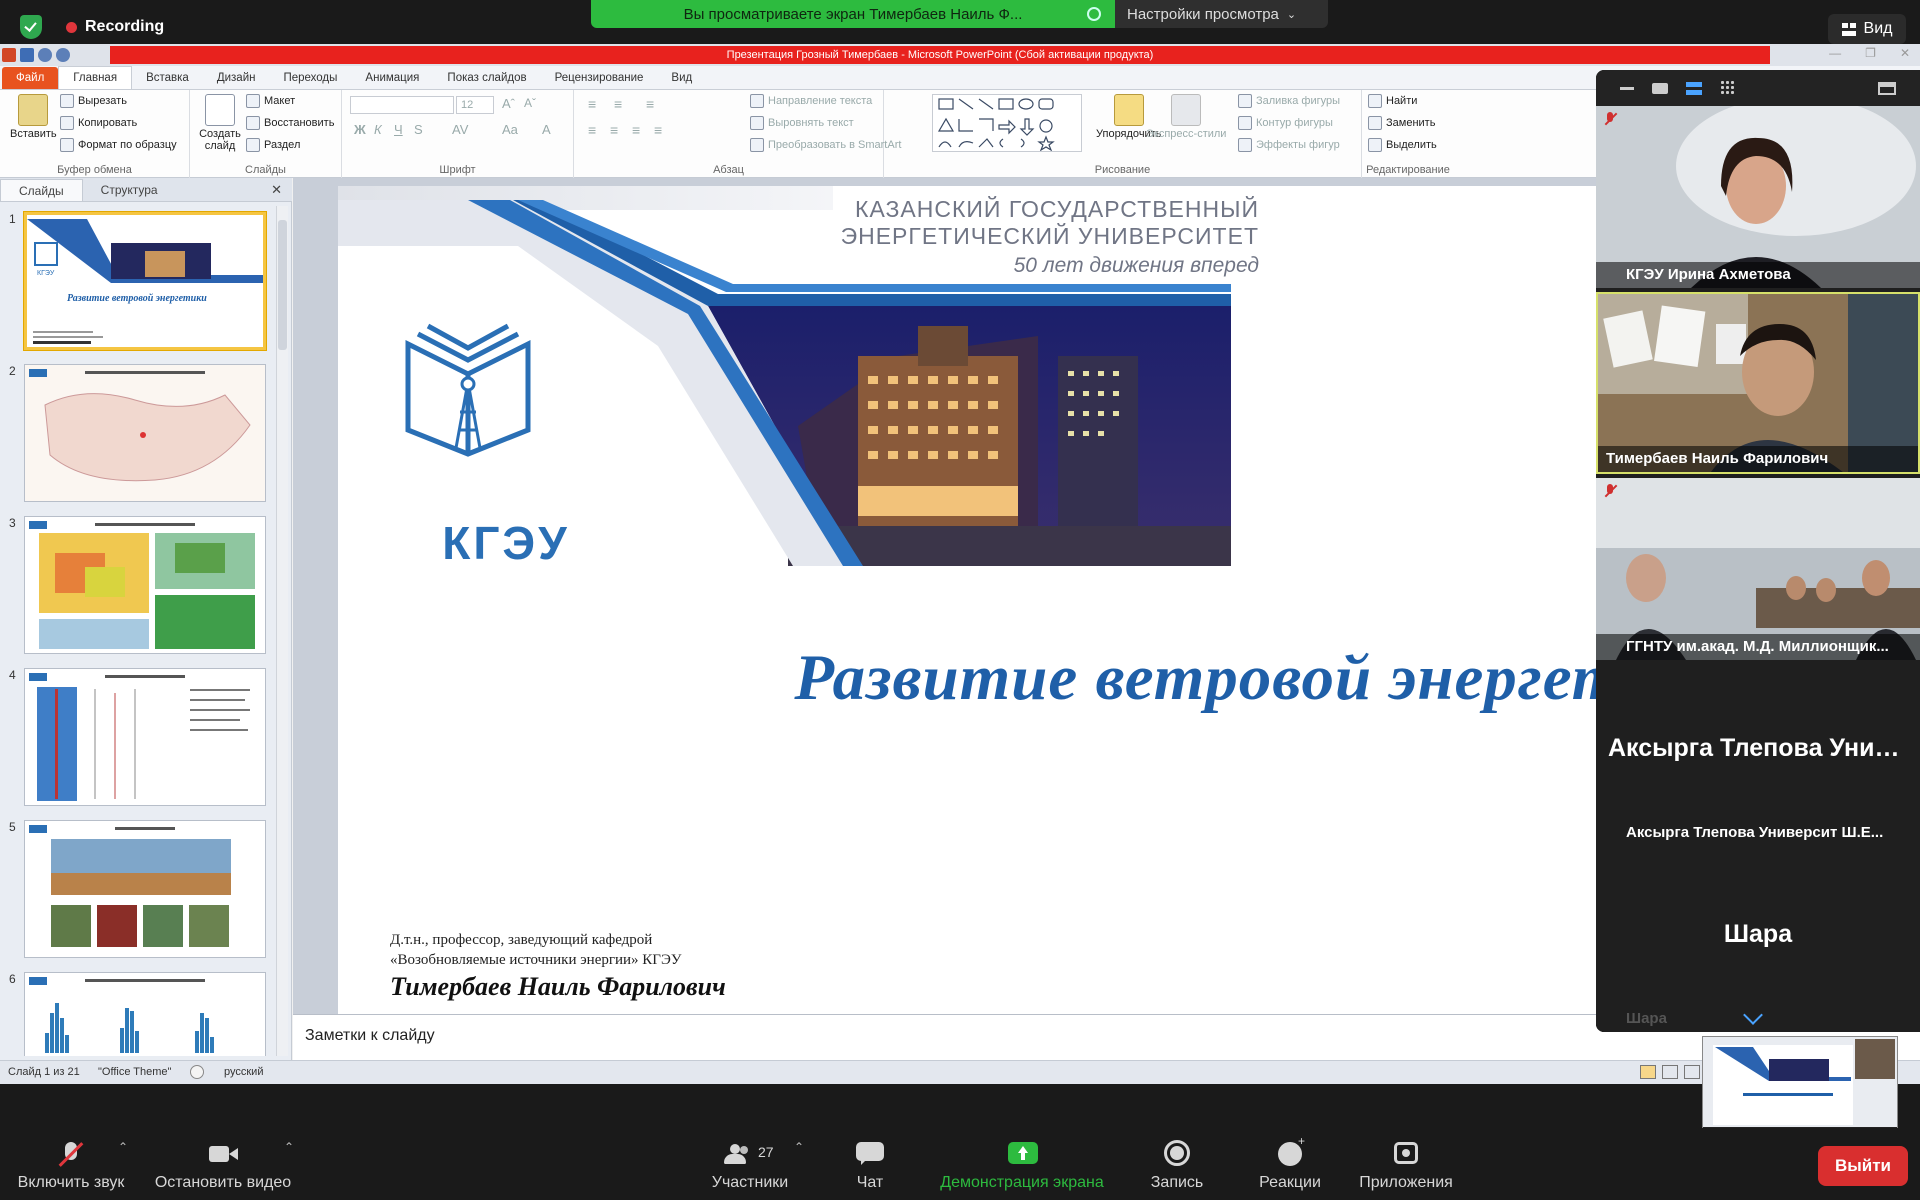 This screenshot has height=1200, width=1920. I want to click on slide-sorter-icon, so click(1670, 1072).